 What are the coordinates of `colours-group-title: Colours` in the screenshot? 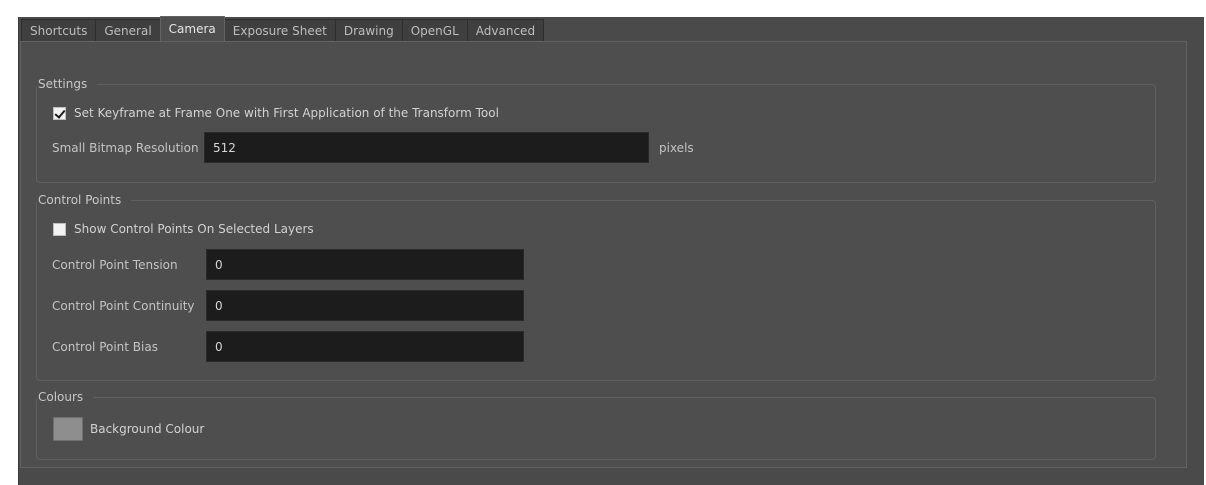 It's located at (65, 397).